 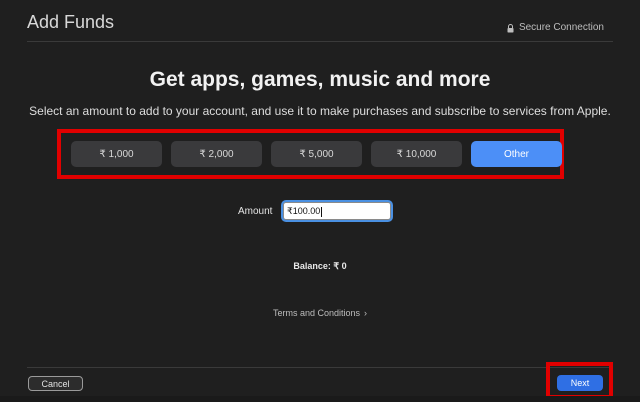 I want to click on amount-label: Amount, so click(x=255, y=211).